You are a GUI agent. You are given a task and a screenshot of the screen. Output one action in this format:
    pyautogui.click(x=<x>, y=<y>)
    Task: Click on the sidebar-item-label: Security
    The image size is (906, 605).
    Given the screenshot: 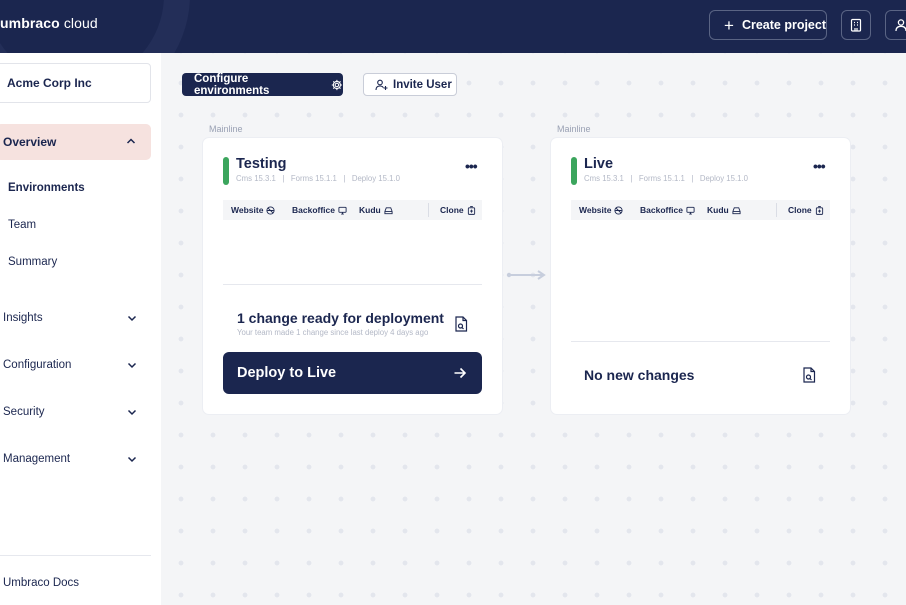 What is the action you would take?
    pyautogui.click(x=24, y=412)
    